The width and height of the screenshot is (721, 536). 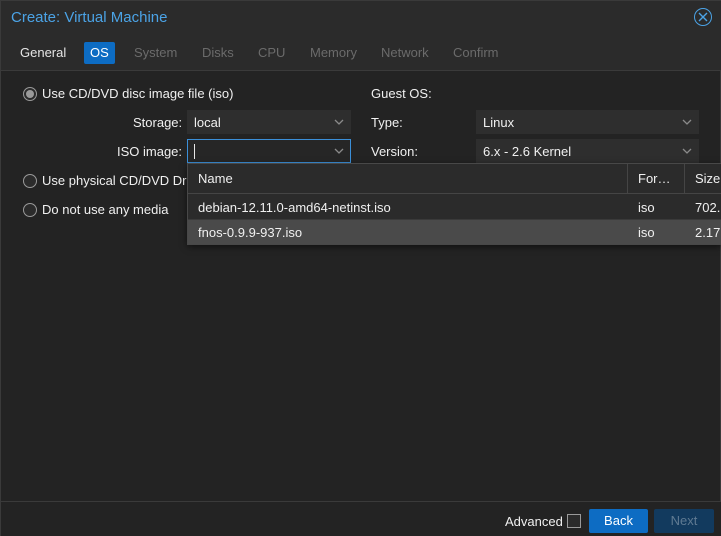 I want to click on iso-size: 2.17, so click(x=708, y=232).